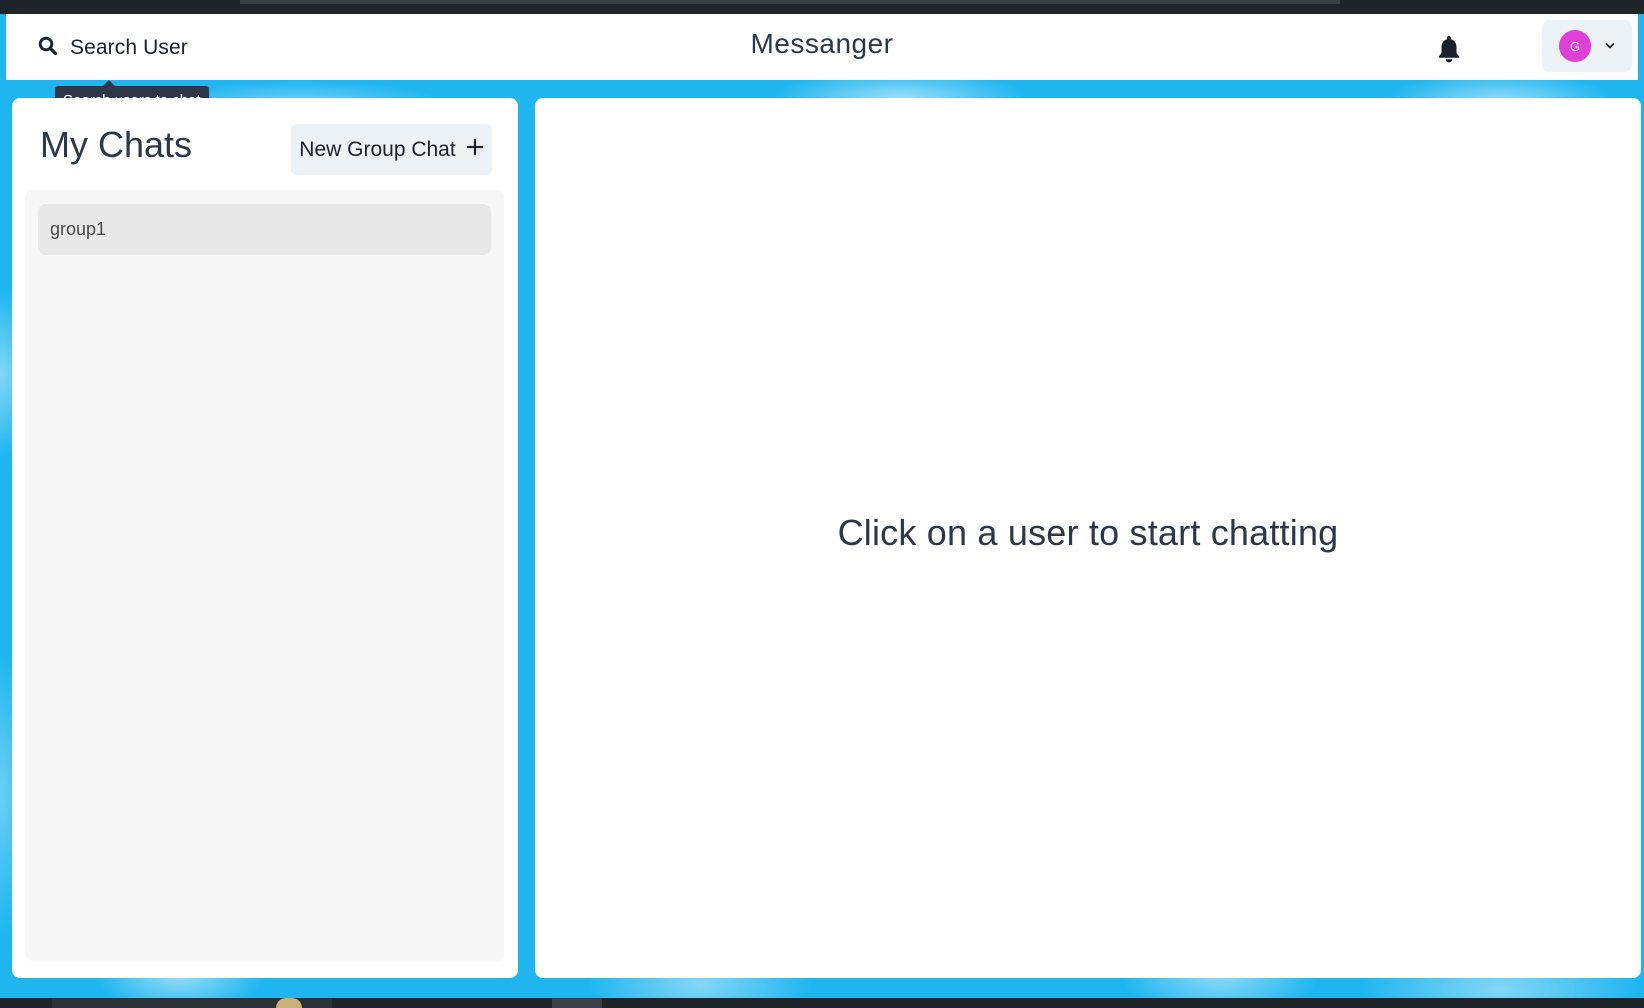 The height and width of the screenshot is (1008, 1644). Describe the element at coordinates (1610, 46) in the screenshot. I see `chevron-down-icon` at that location.